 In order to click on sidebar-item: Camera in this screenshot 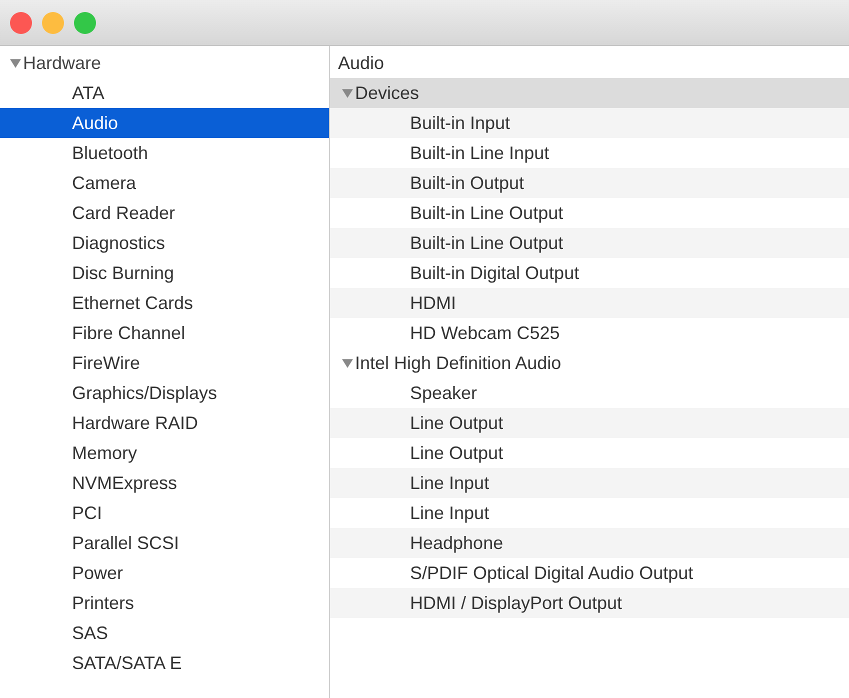, I will do `click(164, 183)`.